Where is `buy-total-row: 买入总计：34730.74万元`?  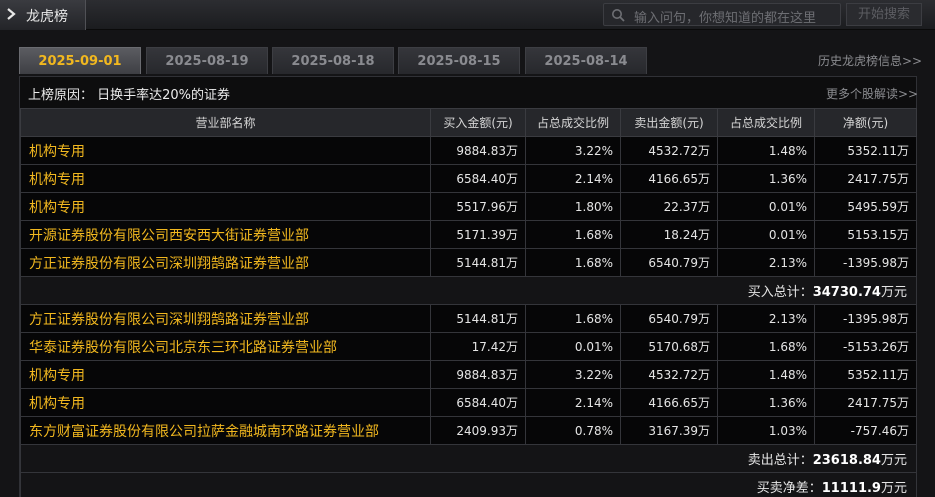
buy-total-row: 买入总计：34730.74万元 is located at coordinates (468, 290).